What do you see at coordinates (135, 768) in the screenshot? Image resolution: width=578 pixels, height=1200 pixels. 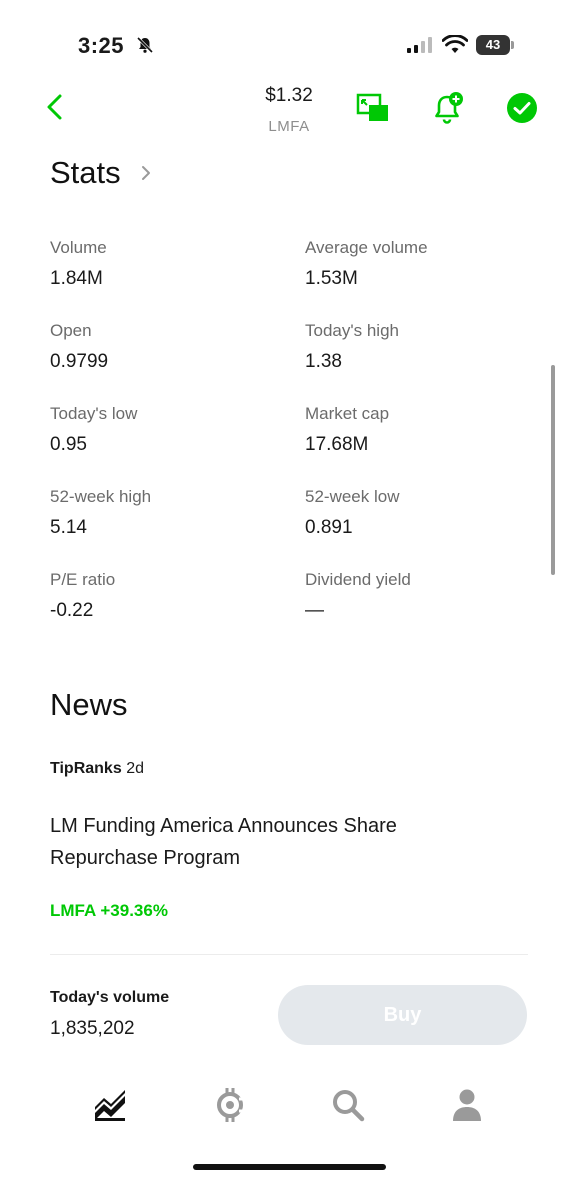 I see `news-age: 2d` at bounding box center [135, 768].